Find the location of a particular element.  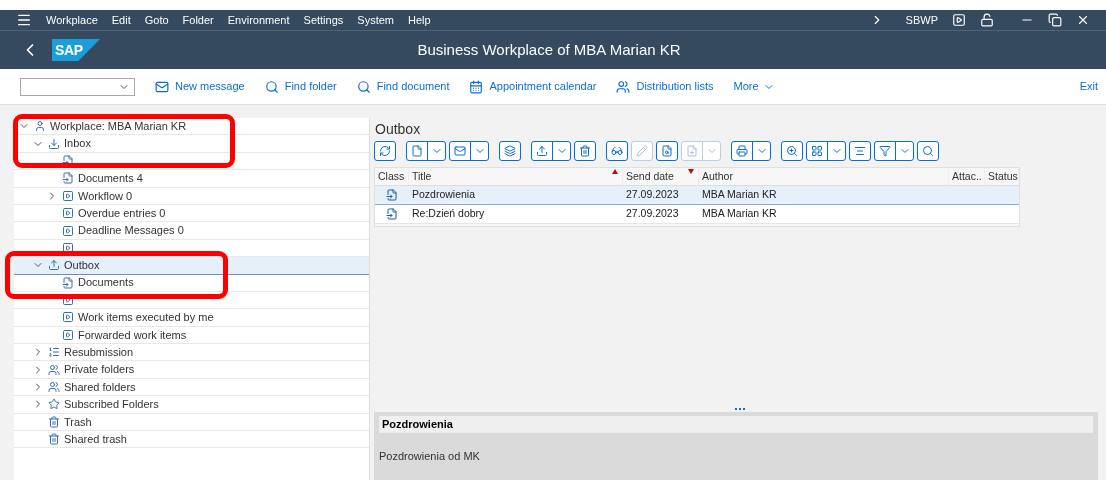

menu-item: Environment is located at coordinates (258, 20).